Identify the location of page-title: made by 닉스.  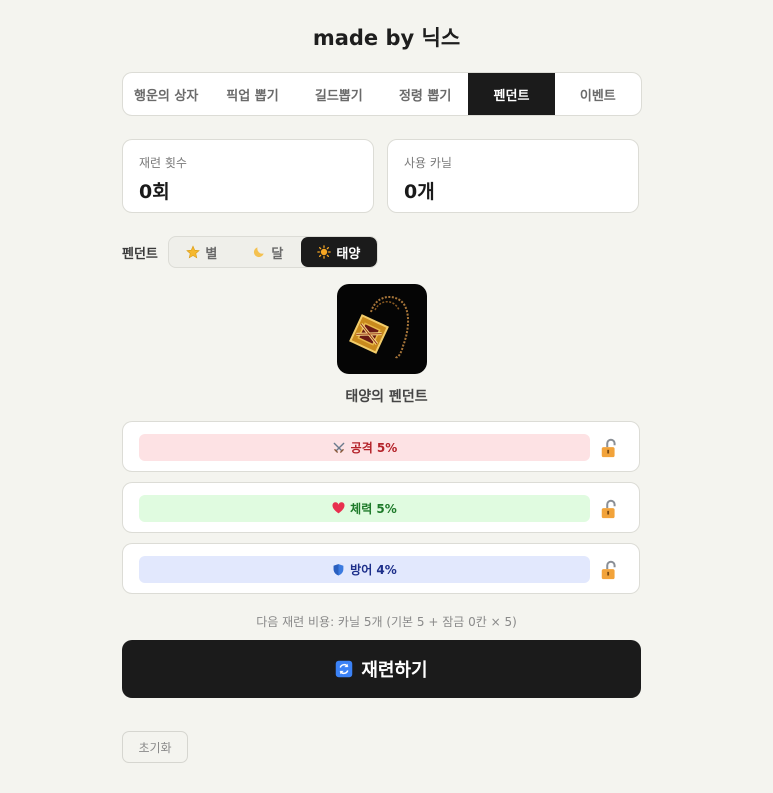
(386, 38).